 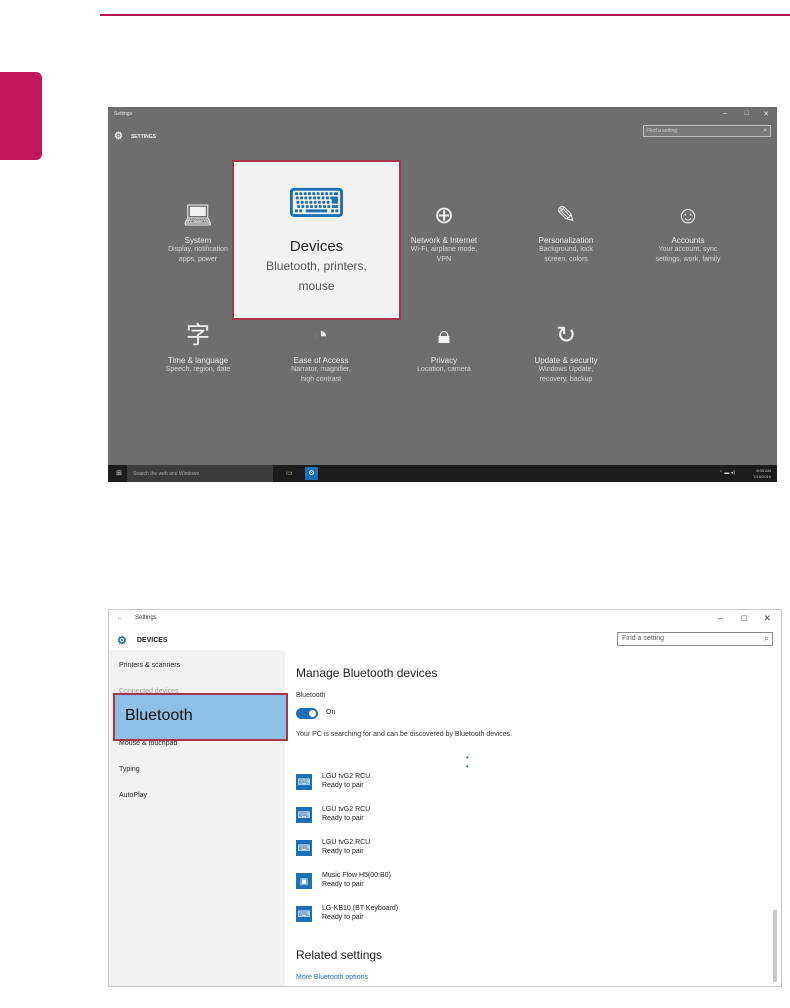 I want to click on speaker-icon: ▣, so click(x=304, y=881).